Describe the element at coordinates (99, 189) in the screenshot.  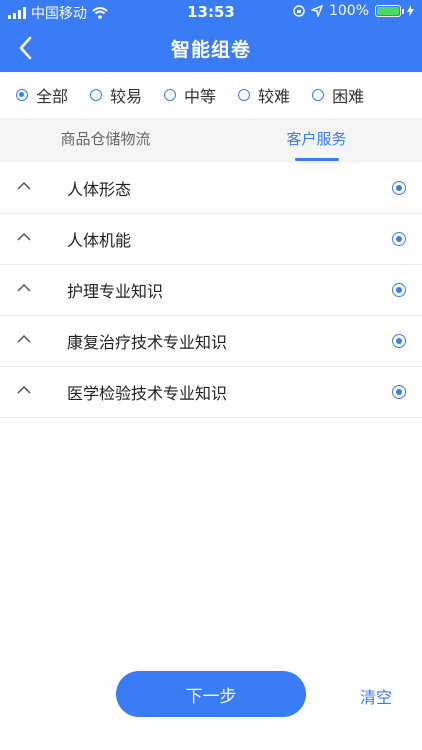
I see `item-label: 人体形态` at that location.